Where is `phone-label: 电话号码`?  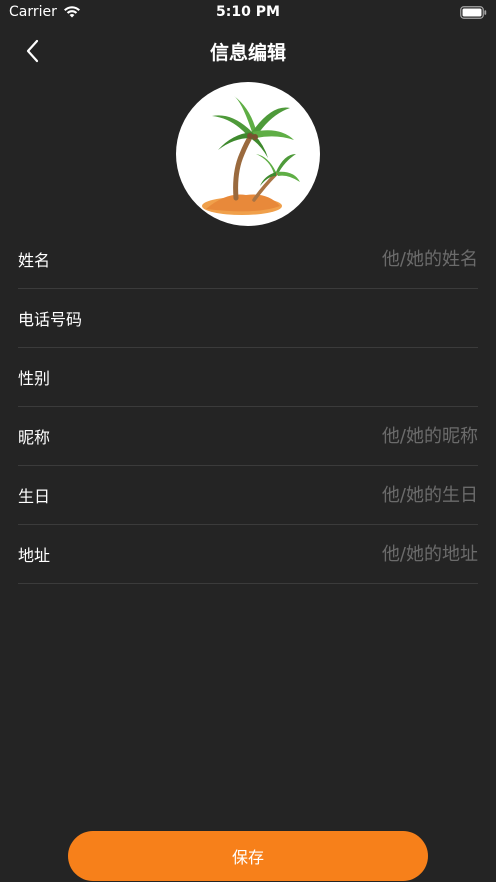
phone-label: 电话号码 is located at coordinates (50, 319).